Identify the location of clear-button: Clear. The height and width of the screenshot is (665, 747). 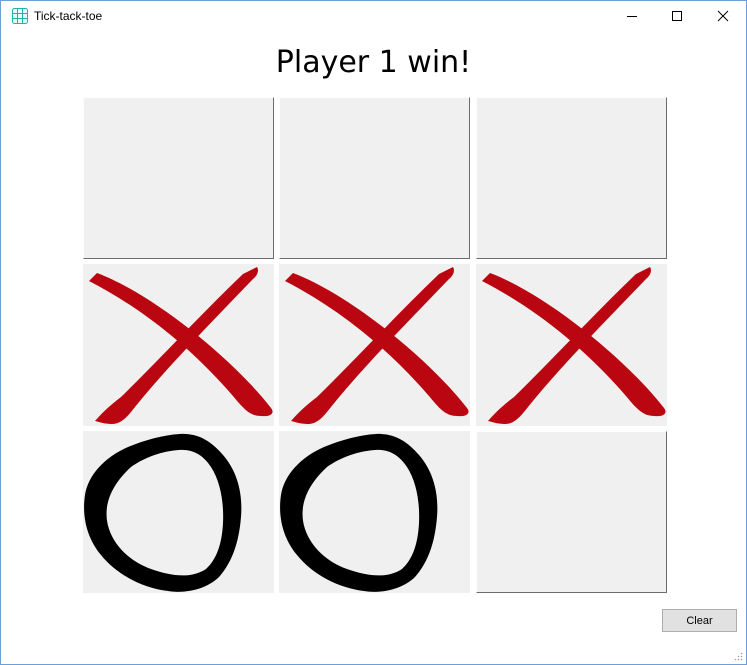
(699, 620).